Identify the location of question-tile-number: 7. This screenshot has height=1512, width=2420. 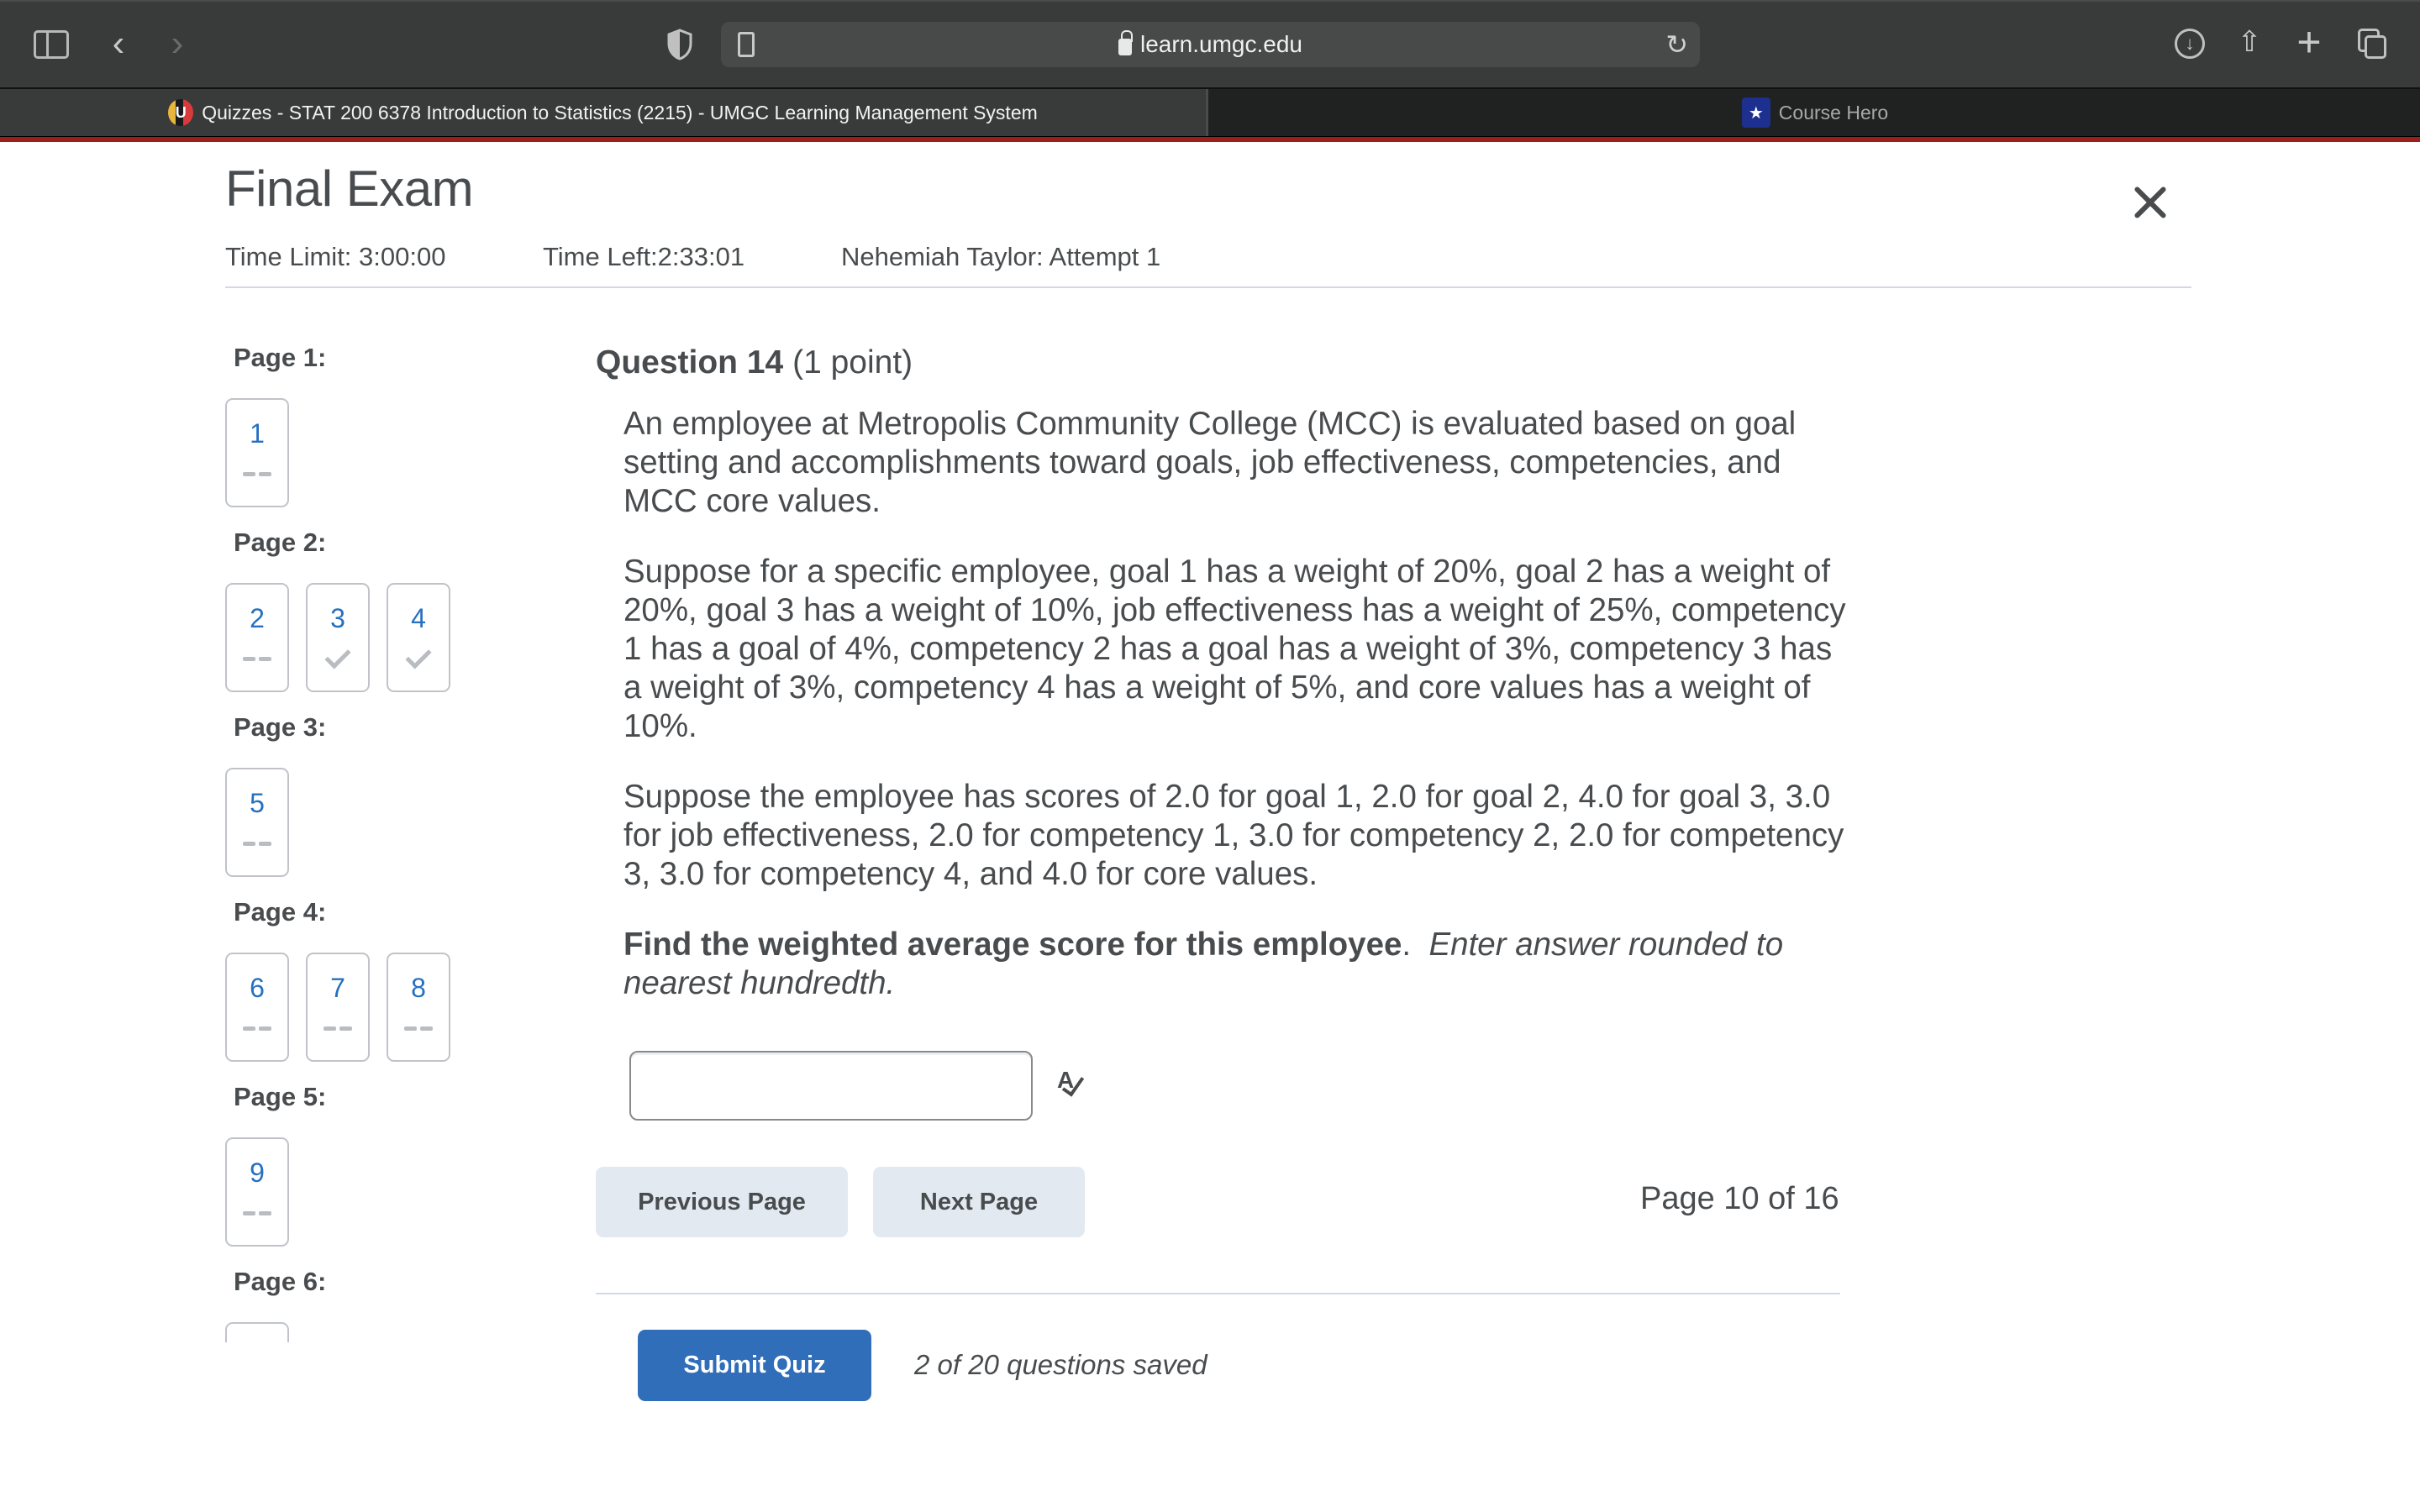
(337, 988).